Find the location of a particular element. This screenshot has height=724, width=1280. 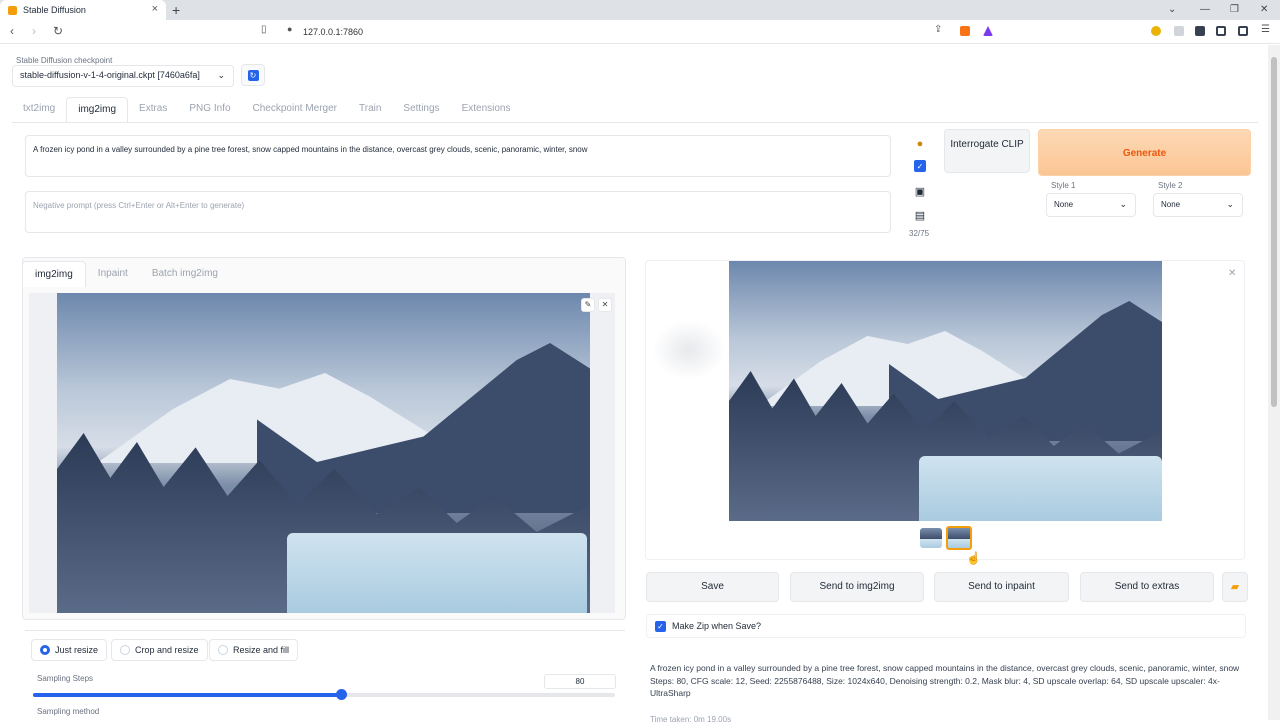

back-icon: ‹ is located at coordinates (12, 31).